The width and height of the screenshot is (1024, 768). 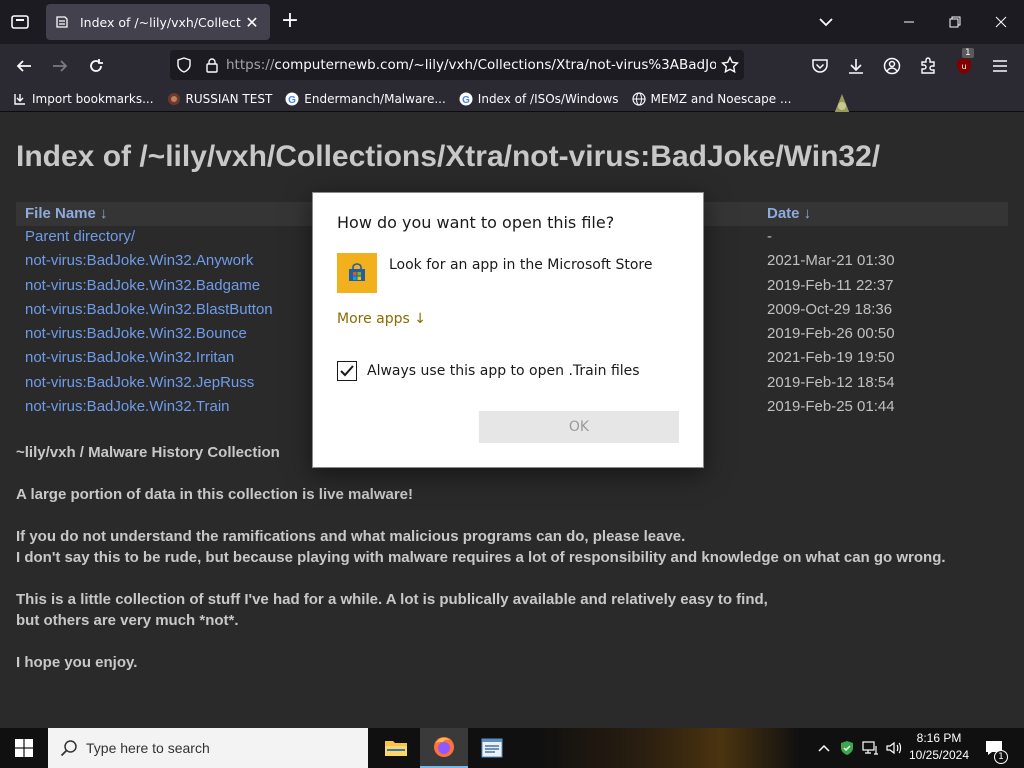 I want to click on readme-closing: I hope you enjoy., so click(x=77, y=662).